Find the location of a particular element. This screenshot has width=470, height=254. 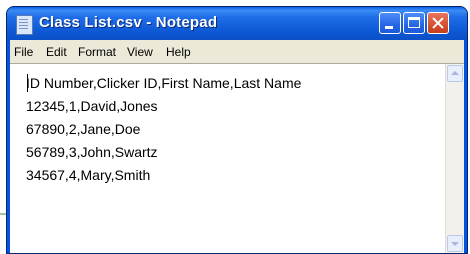

menu-view: View is located at coordinates (140, 52).